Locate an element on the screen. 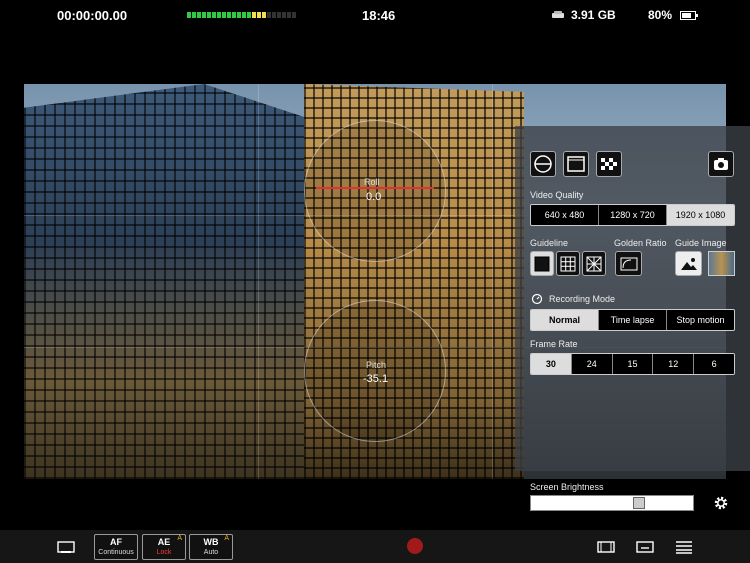 Image resolution: width=750 pixels, height=563 pixels. clock: 18:46 is located at coordinates (379, 15).